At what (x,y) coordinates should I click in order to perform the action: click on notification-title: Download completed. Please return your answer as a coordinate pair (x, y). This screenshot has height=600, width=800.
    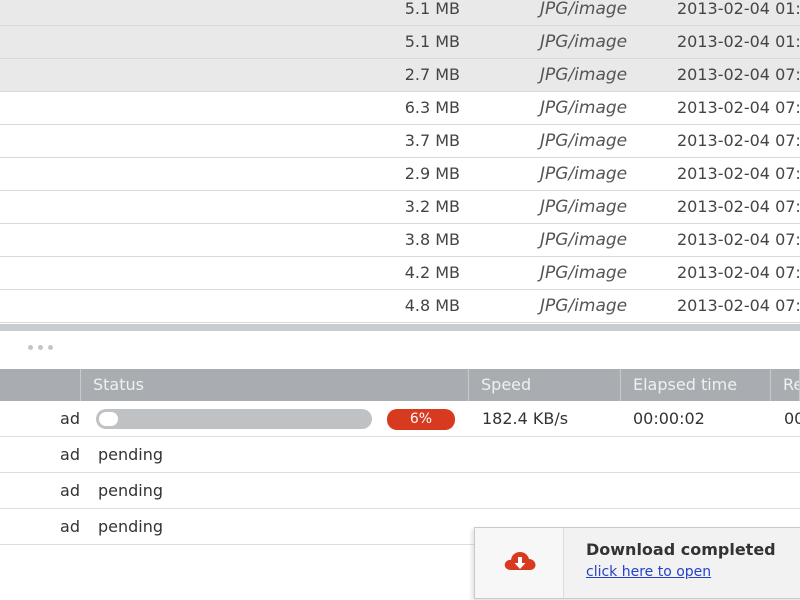
    Looking at the image, I should click on (681, 549).